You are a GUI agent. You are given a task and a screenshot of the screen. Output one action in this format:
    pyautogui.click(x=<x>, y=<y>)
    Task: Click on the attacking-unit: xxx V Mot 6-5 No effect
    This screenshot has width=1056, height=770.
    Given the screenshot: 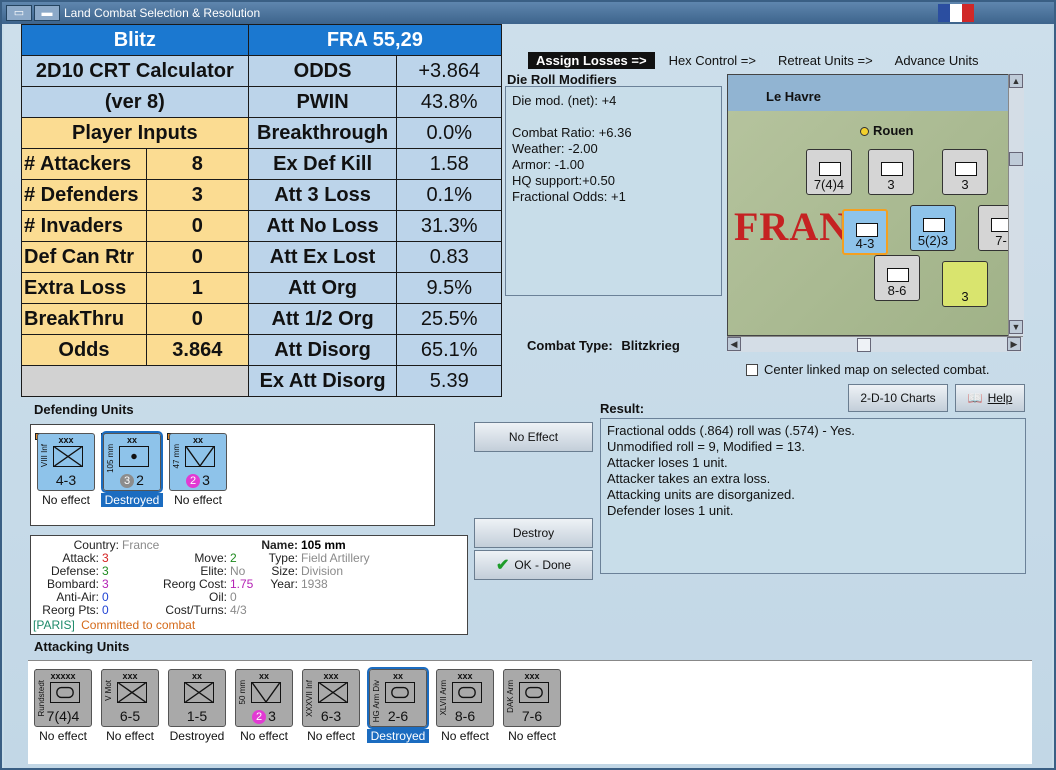 What is the action you would take?
    pyautogui.click(x=130, y=706)
    